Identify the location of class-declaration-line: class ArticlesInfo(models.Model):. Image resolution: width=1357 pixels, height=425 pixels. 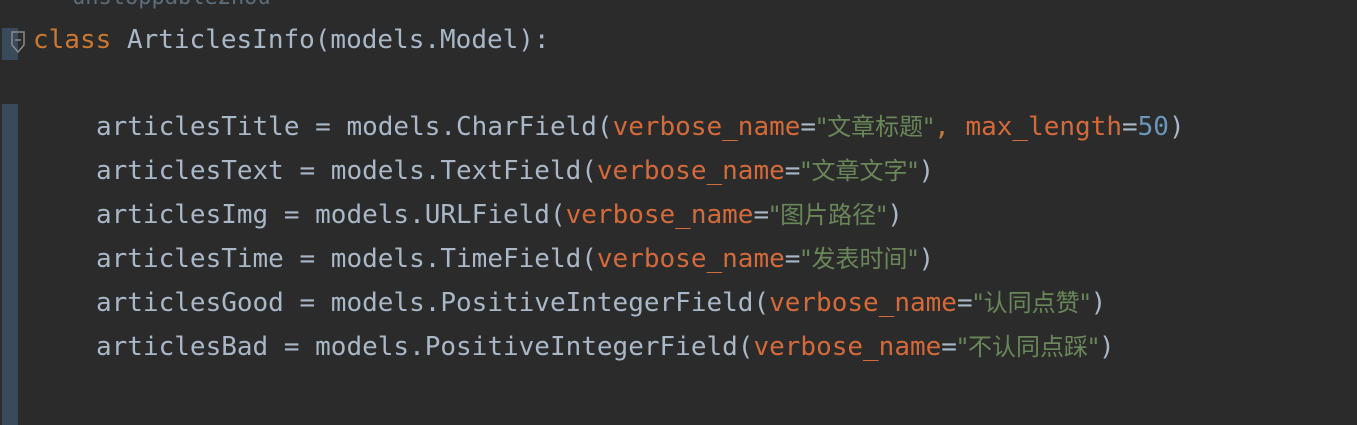
(291, 40).